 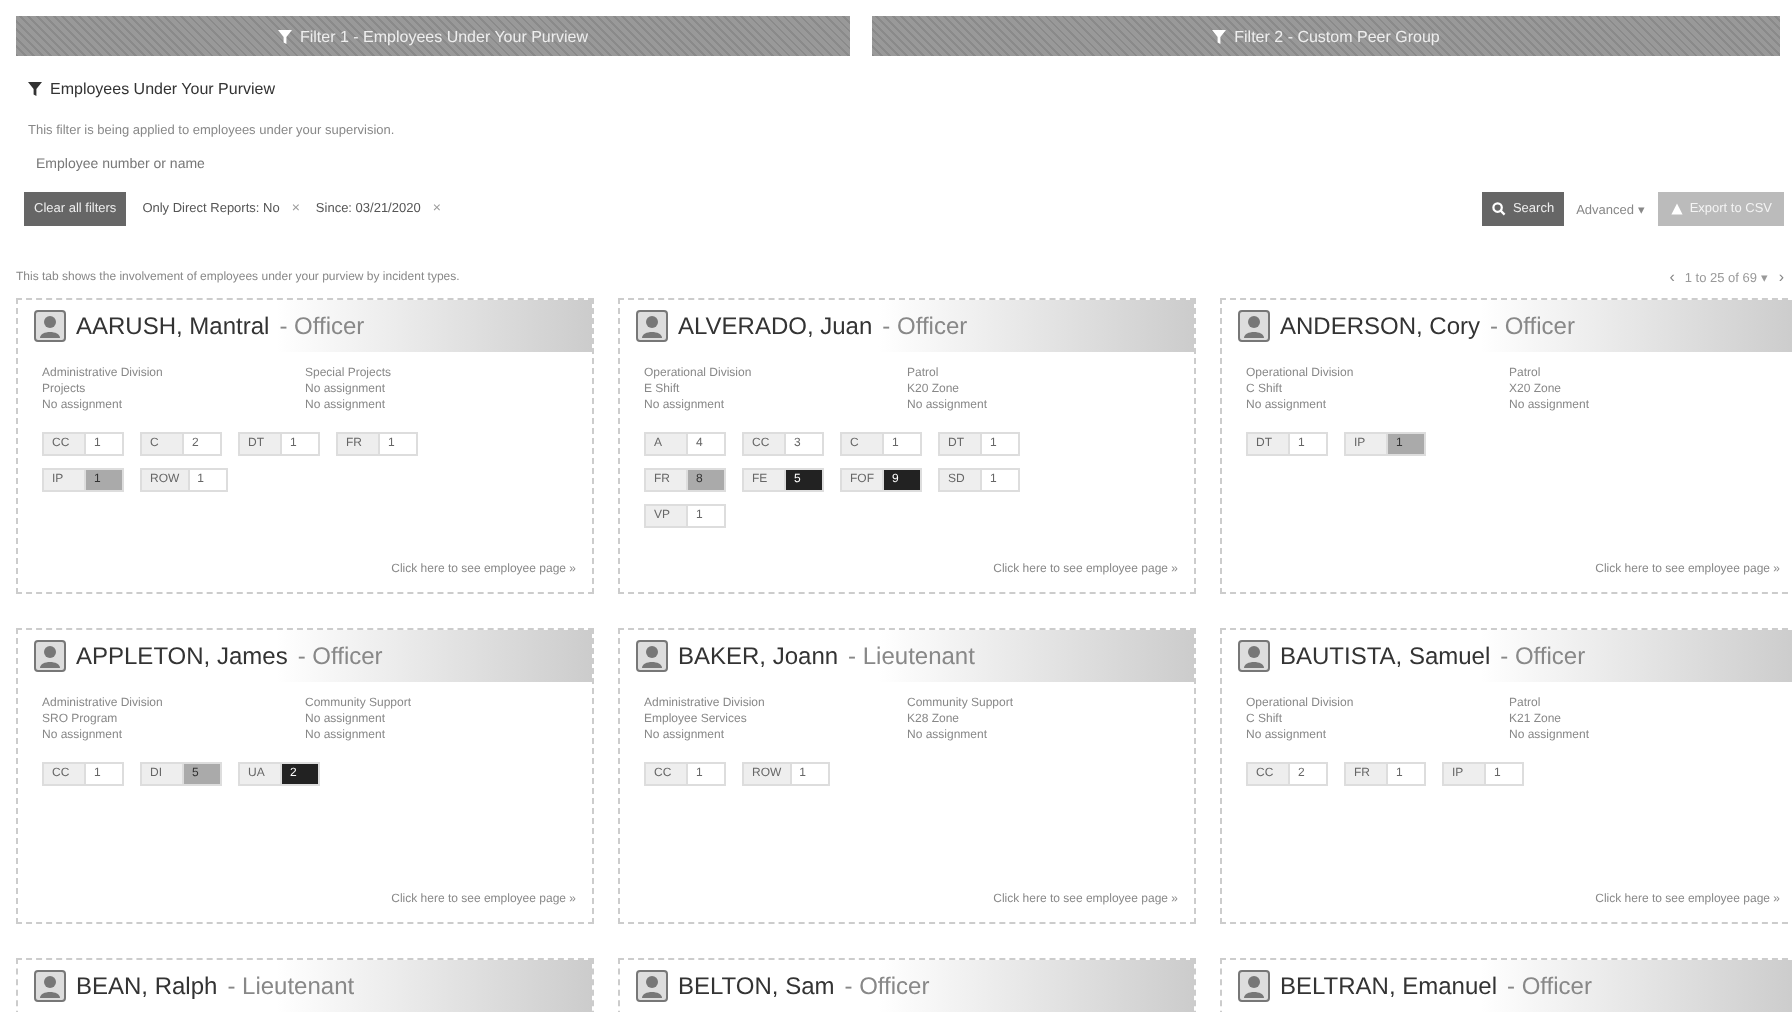 I want to click on employee-name: BELTRAN, Emanuel, so click(x=1388, y=986).